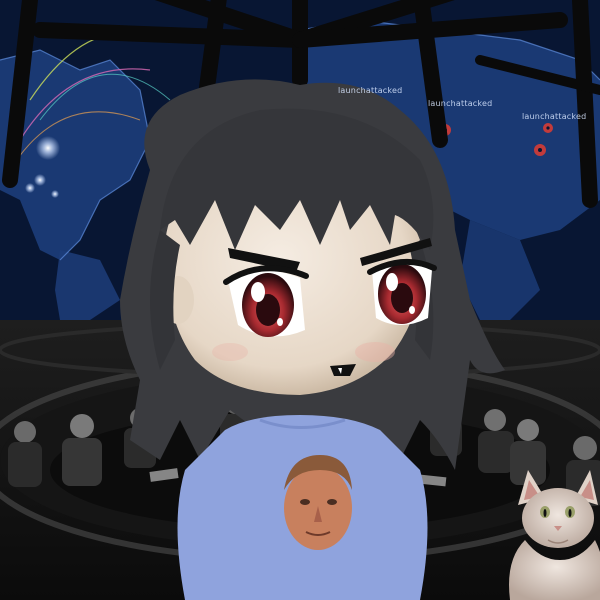 The width and height of the screenshot is (600, 600). I want to click on cat-head, so click(558, 518).